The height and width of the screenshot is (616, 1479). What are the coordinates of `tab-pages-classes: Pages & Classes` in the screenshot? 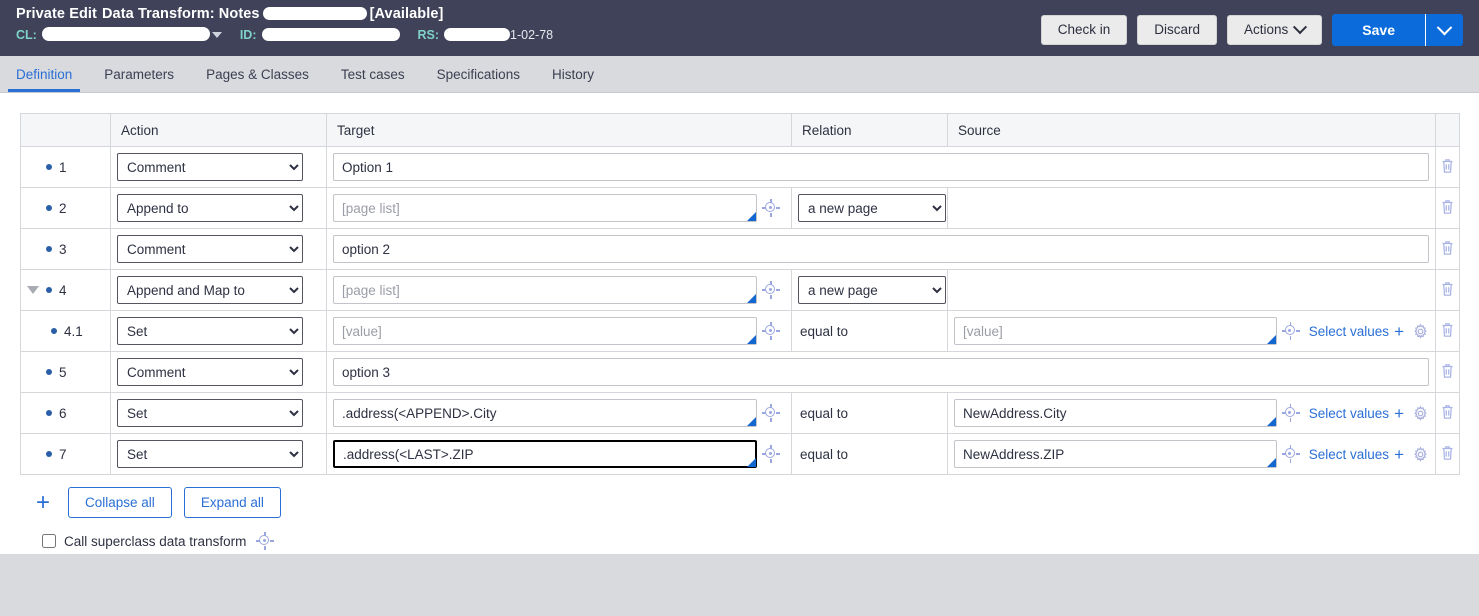 It's located at (257, 79).